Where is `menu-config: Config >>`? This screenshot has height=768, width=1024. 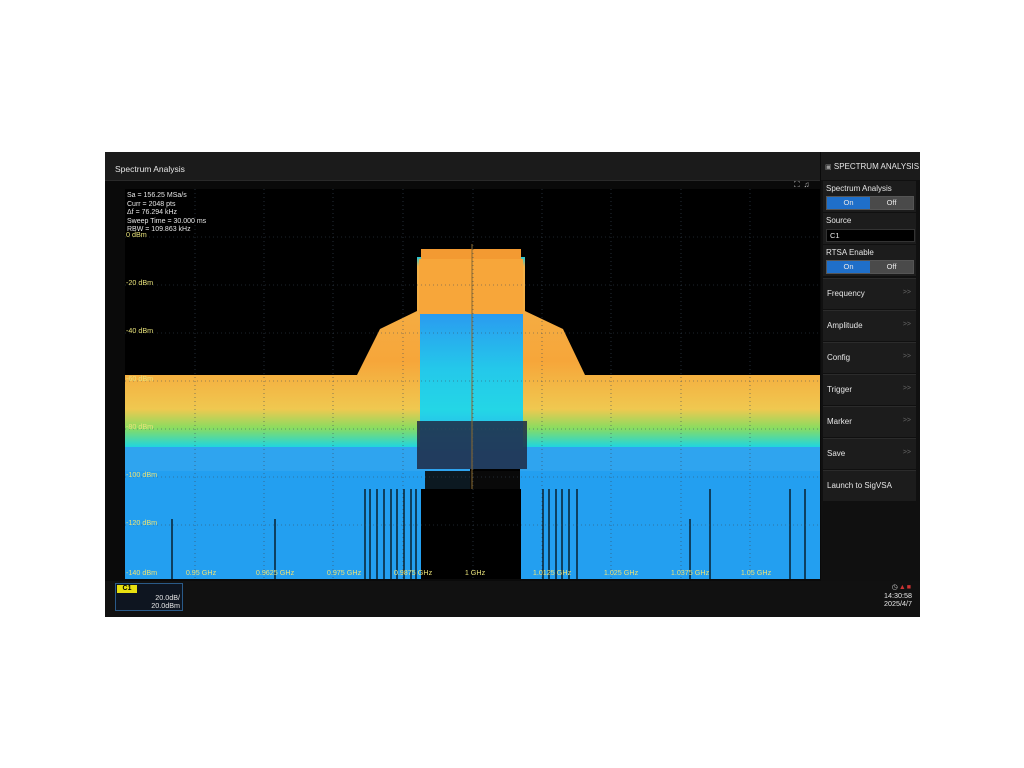 menu-config: Config >> is located at coordinates (869, 357).